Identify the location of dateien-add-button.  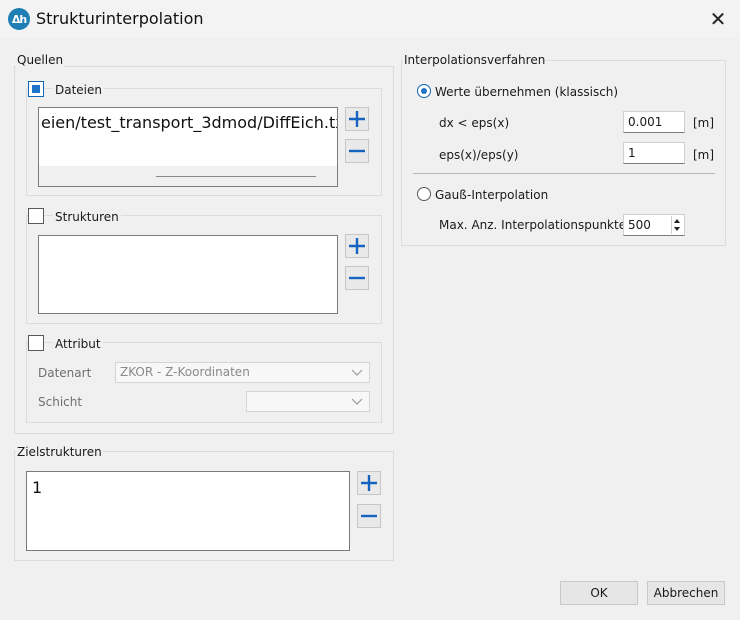
(357, 119).